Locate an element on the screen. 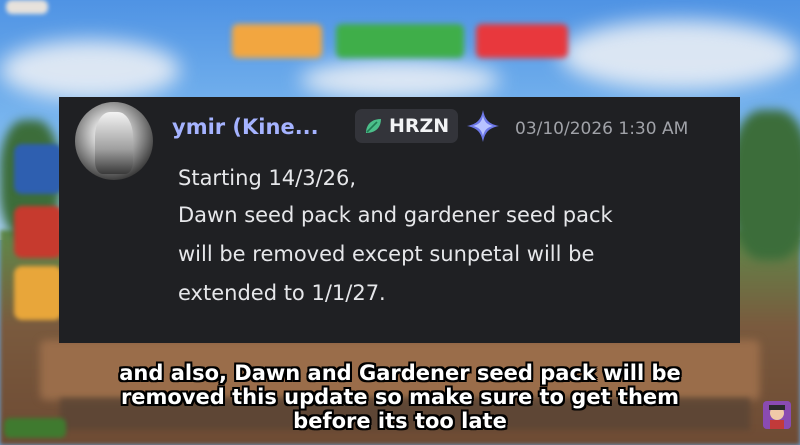 Image resolution: width=800 pixels, height=445 pixels. channel-avatar-icon is located at coordinates (777, 415).